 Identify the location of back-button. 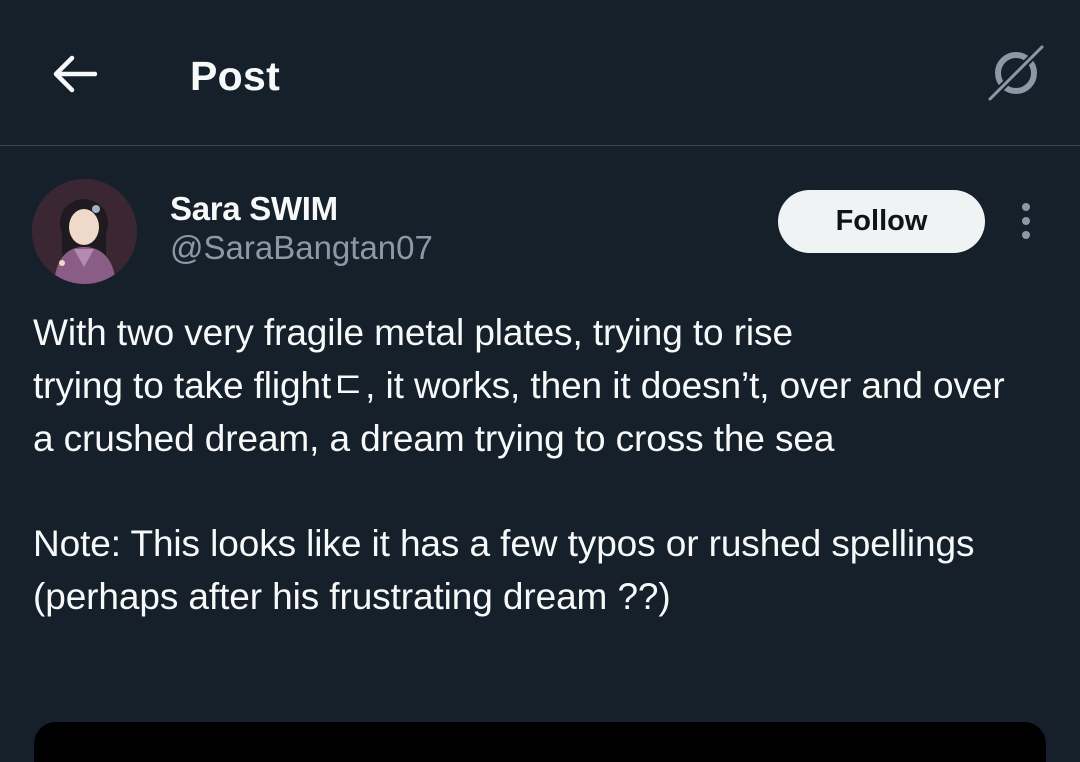
(74, 74).